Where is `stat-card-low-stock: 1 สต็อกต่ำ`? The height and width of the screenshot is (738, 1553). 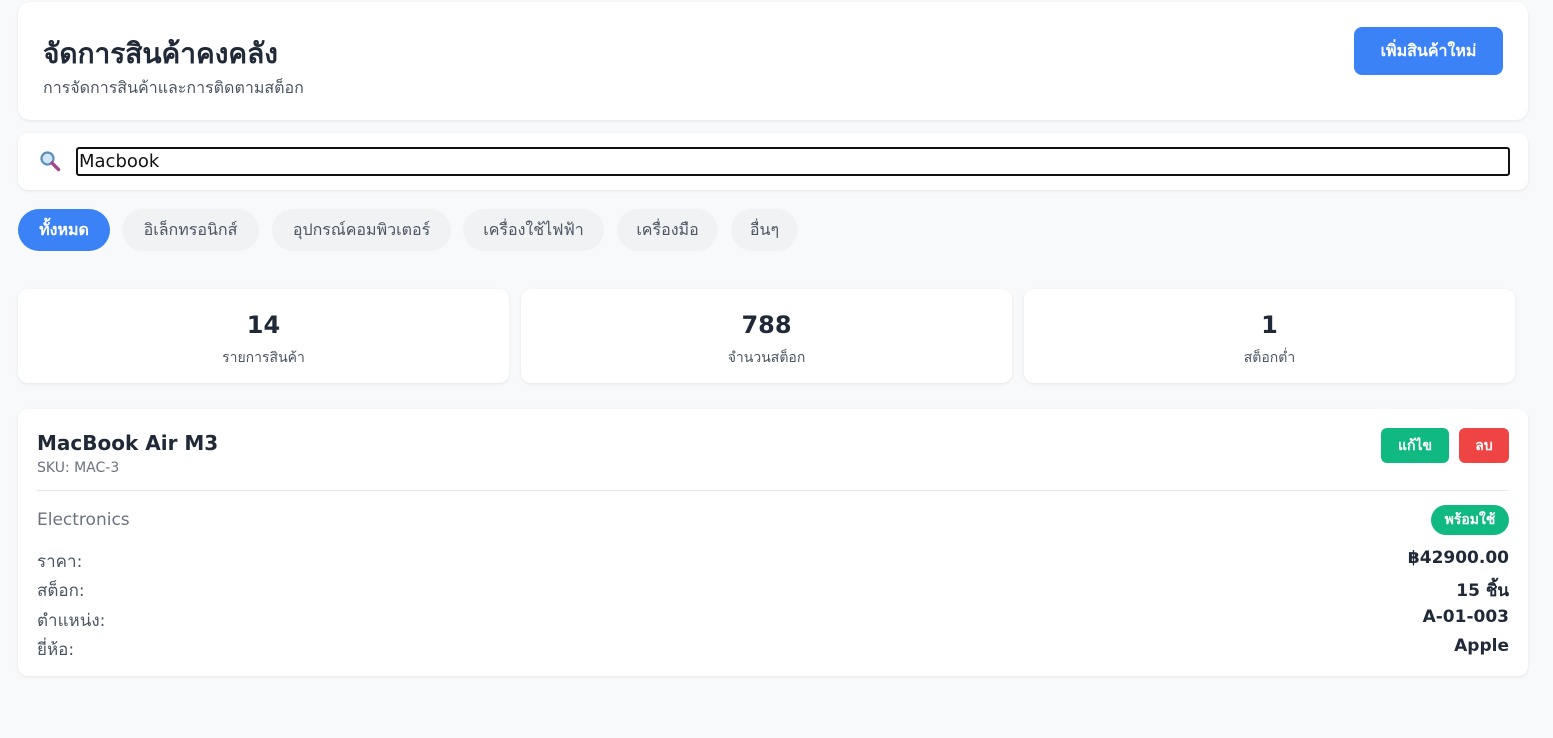
stat-card-low-stock: 1 สต็อกต่ำ is located at coordinates (1269, 336).